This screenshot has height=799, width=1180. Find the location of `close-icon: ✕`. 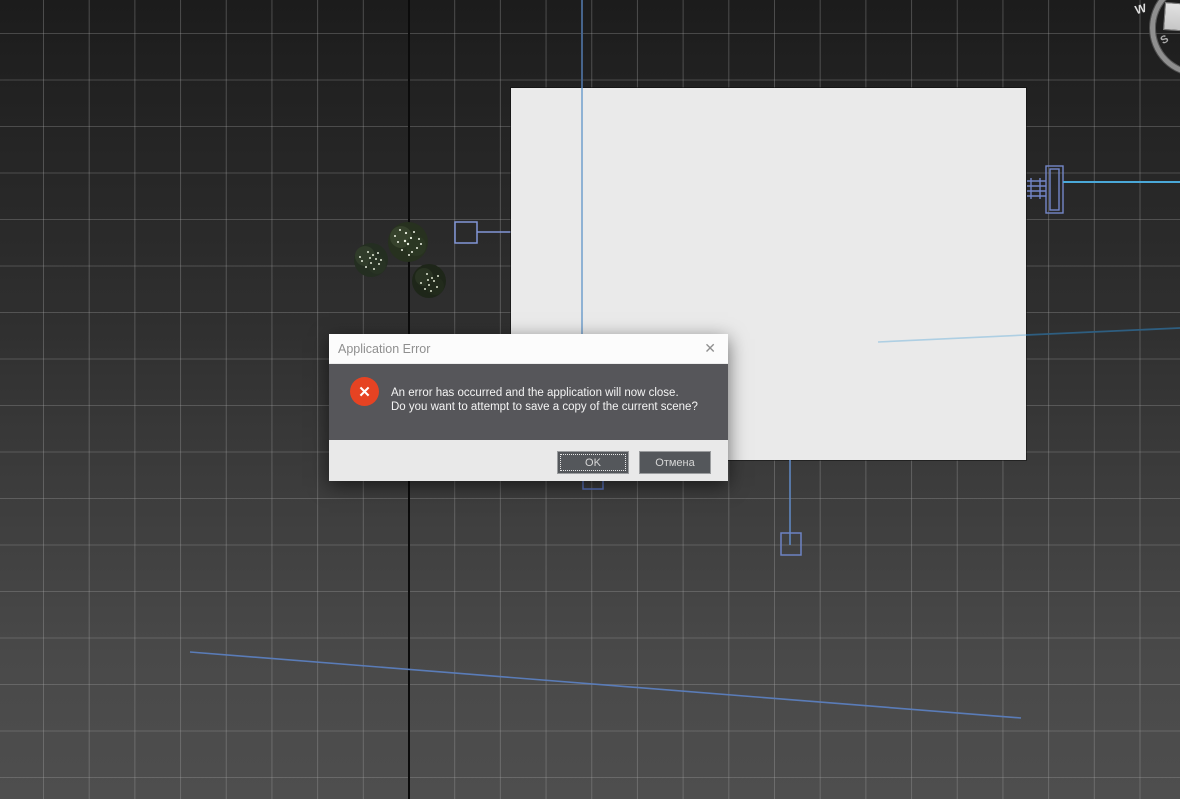

close-icon: ✕ is located at coordinates (710, 348).